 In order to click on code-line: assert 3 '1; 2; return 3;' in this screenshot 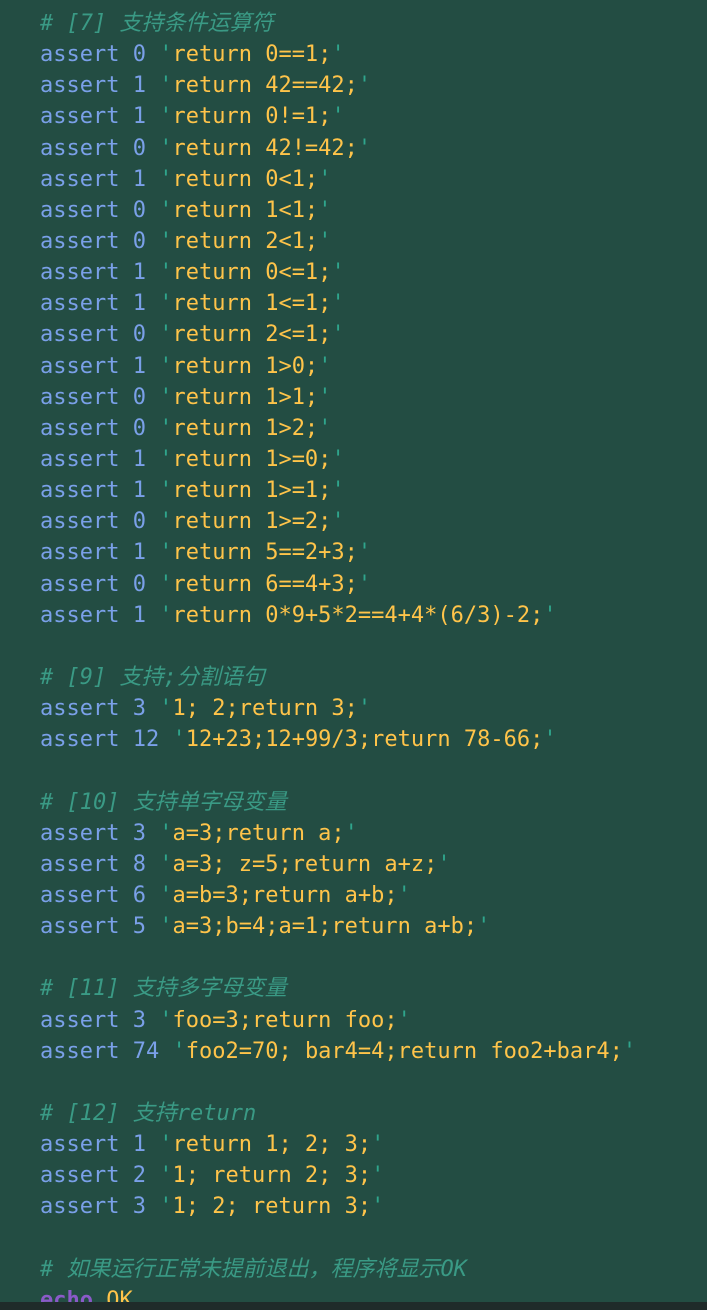, I will do `click(338, 1206)`.